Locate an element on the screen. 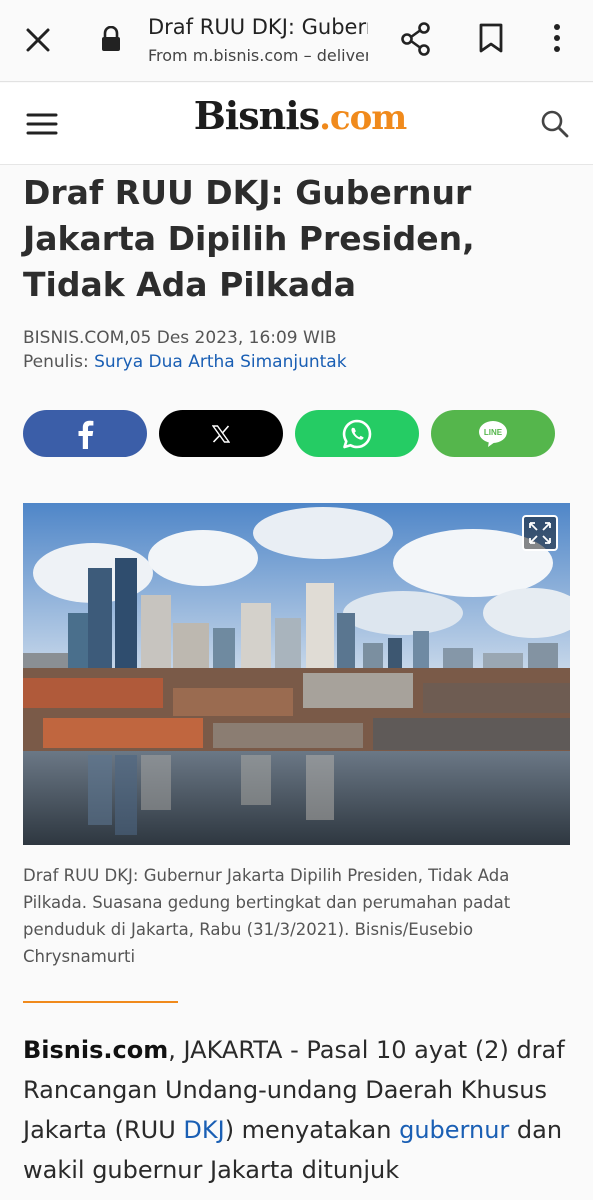 The image size is (593, 1200). logo-dot-com: .com is located at coordinates (363, 118).